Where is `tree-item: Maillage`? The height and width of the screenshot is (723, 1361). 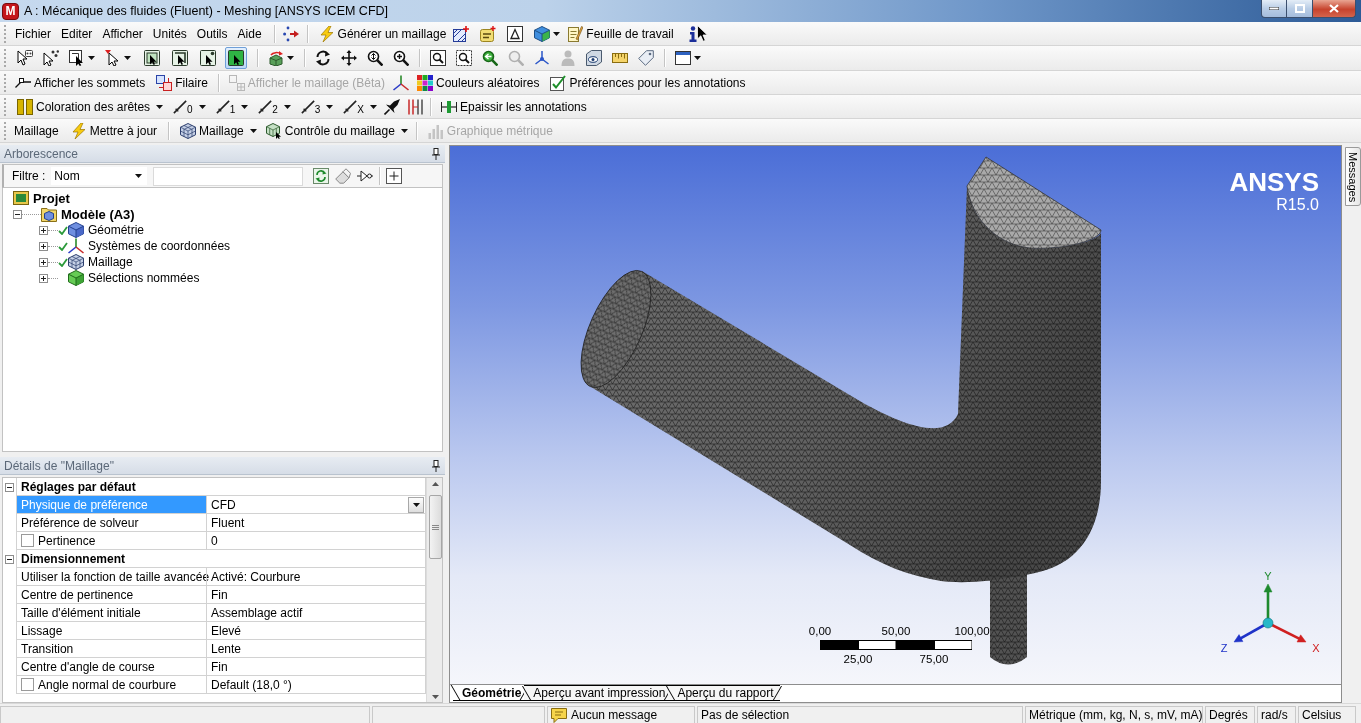 tree-item: Maillage is located at coordinates (110, 262).